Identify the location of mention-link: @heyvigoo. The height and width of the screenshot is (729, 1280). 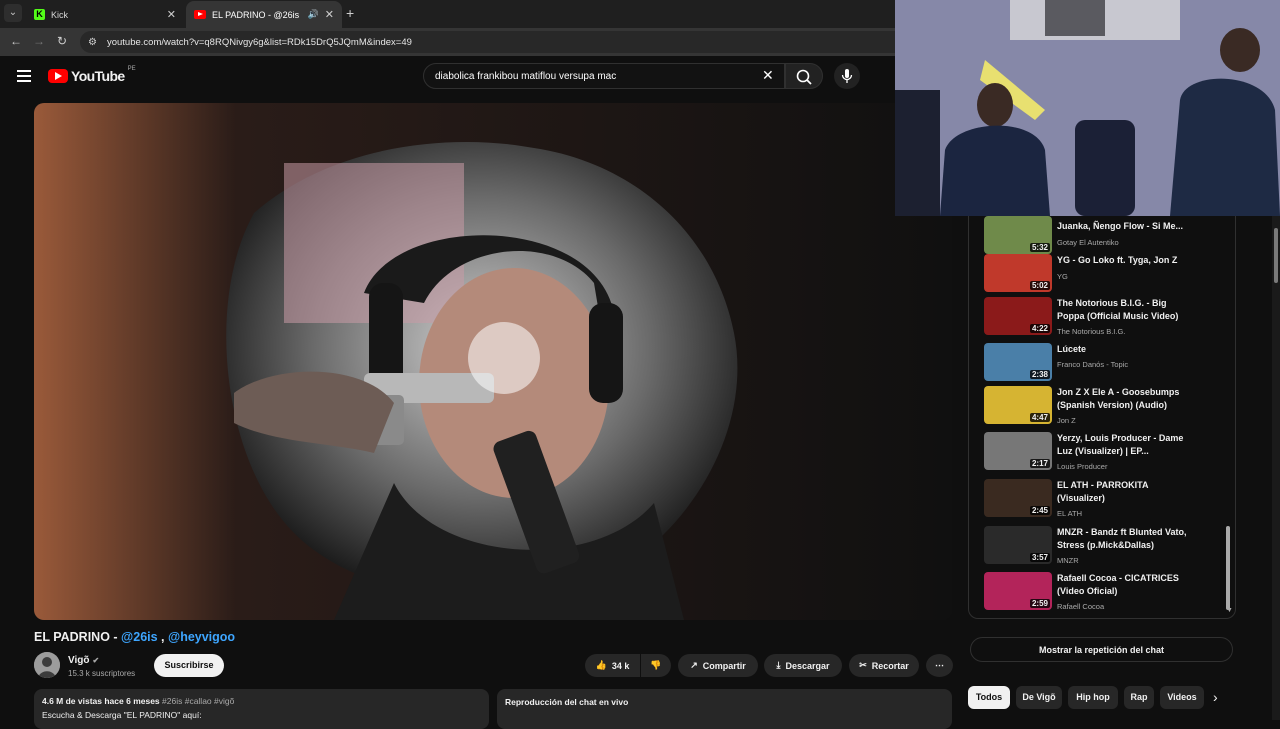
(201, 637).